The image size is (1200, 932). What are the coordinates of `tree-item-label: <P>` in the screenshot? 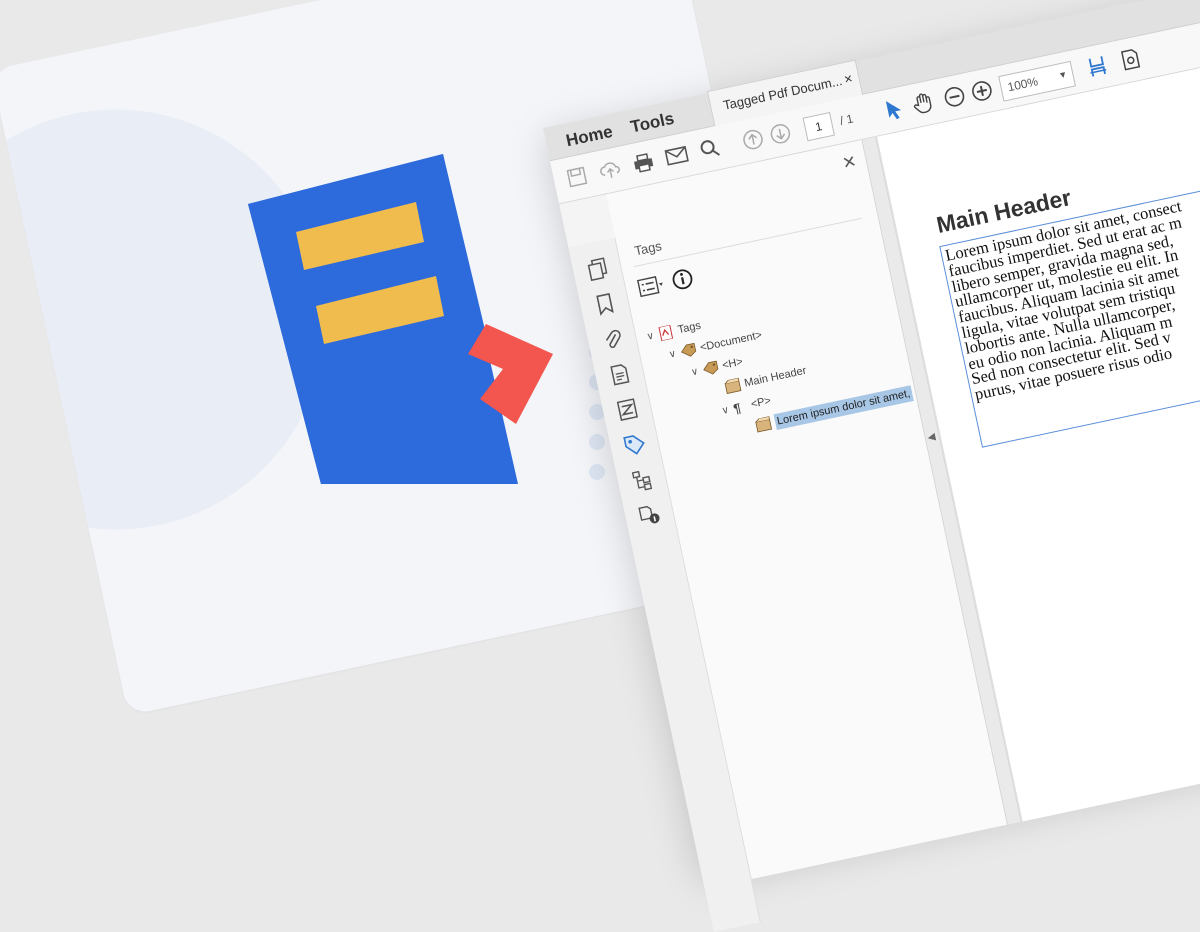 It's located at (761, 402).